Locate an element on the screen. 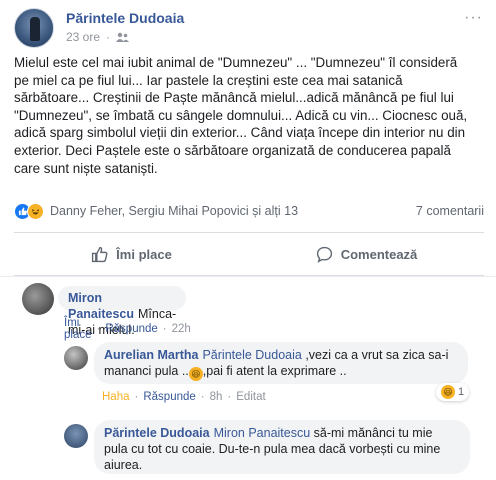 The image size is (496, 480). comment-text: ,vezi ca a vrut sa zica sa-i is located at coordinates (377, 355).